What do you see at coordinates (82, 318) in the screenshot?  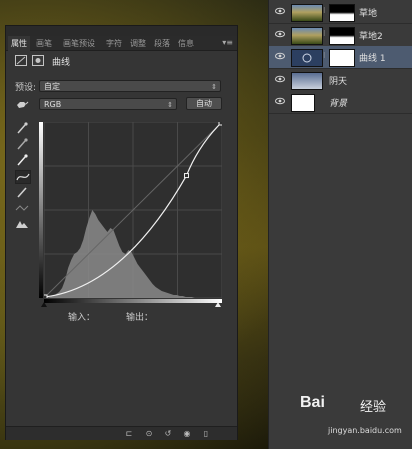 I see `input-label: 输入：` at bounding box center [82, 318].